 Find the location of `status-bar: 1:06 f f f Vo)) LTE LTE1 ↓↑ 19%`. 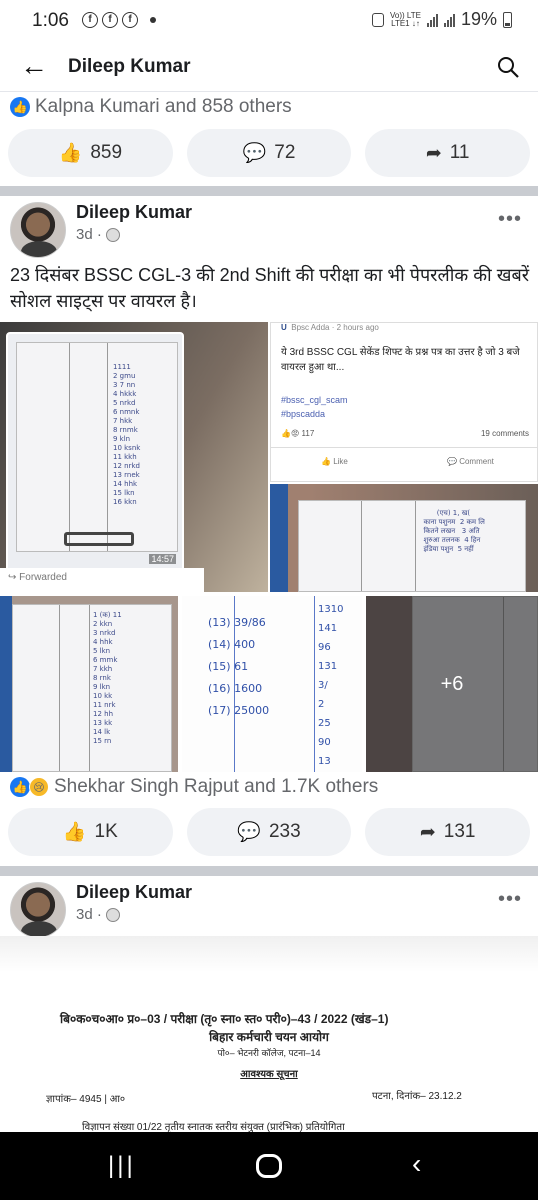

status-bar: 1:06 f f f Vo)) LTE LTE1 ↓↑ 19% is located at coordinates (269, 21).